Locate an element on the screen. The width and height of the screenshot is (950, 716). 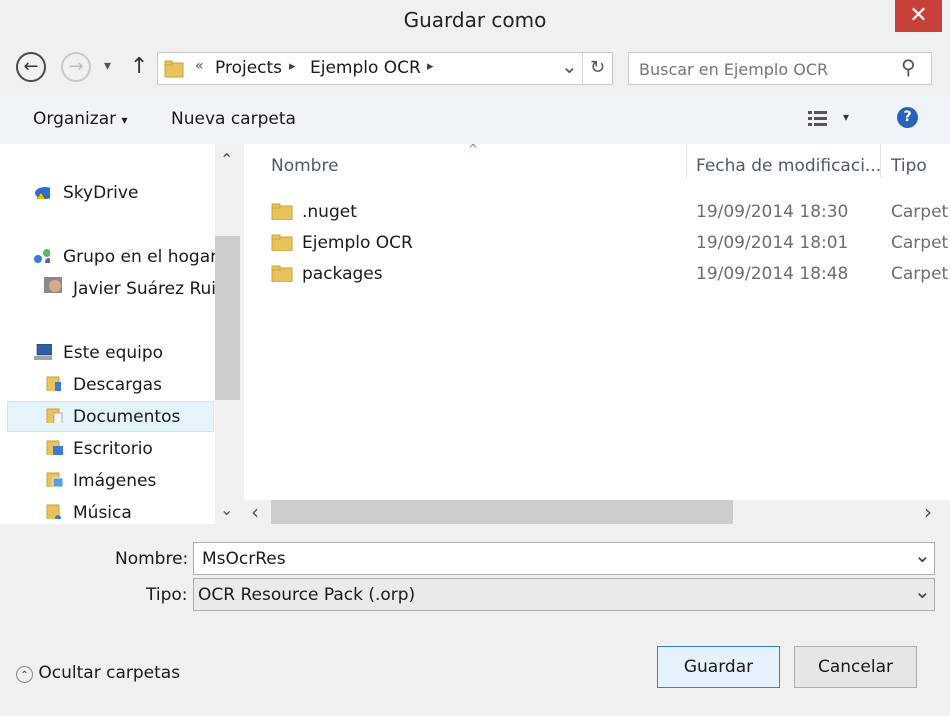
pictures-folder-icon is located at coordinates (55, 479).